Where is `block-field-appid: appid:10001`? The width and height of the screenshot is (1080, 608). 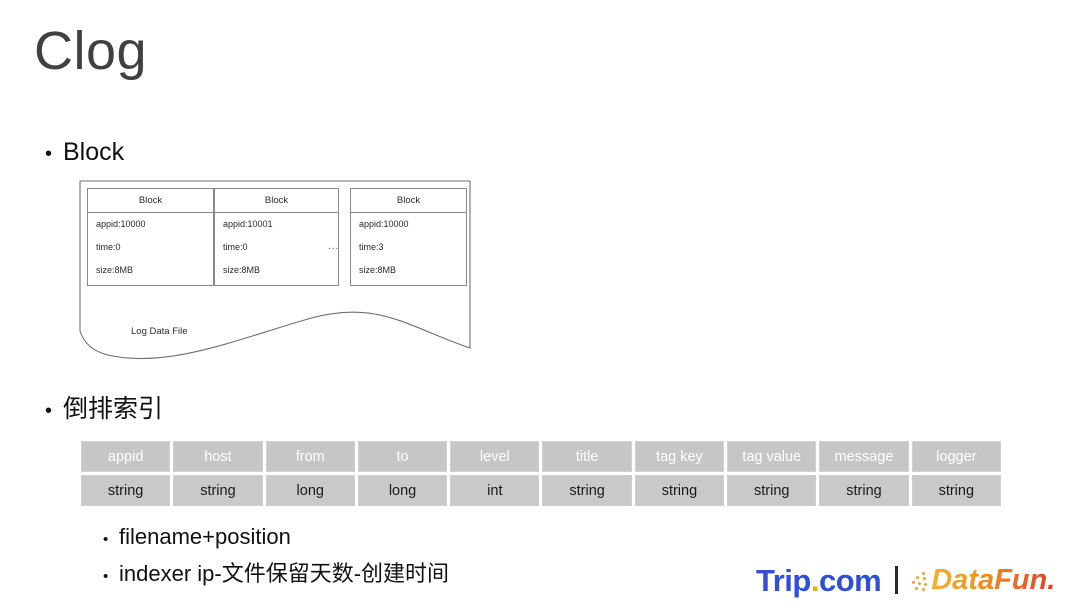
block-field-appid: appid:10001 is located at coordinates (248, 224).